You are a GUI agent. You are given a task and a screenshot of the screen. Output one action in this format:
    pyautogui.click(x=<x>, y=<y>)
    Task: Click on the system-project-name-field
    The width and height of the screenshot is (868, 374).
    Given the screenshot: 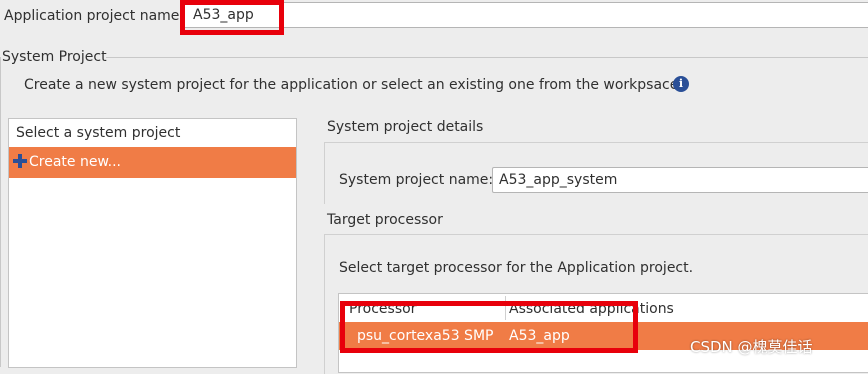 What is the action you would take?
    pyautogui.click(x=680, y=180)
    